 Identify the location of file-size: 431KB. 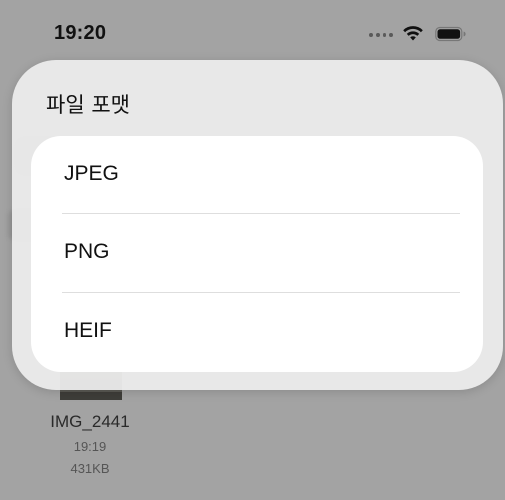
(90, 468).